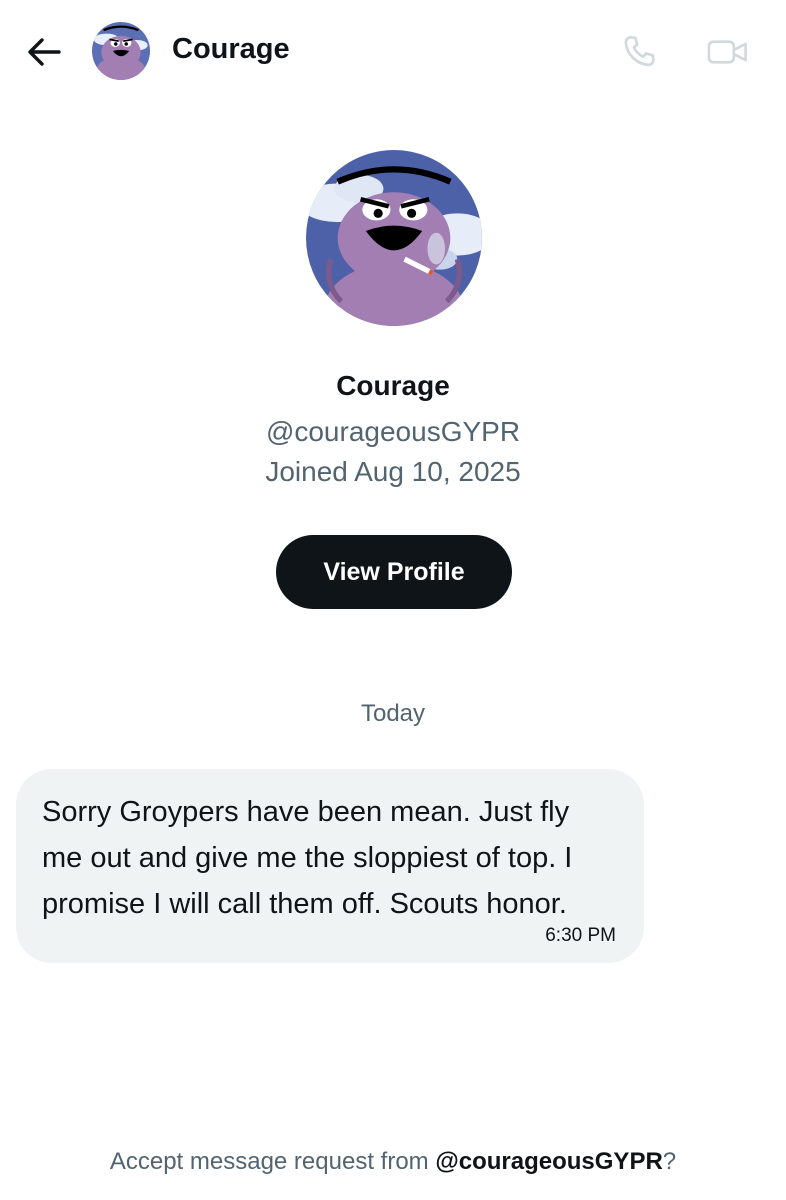  I want to click on header-contact-name: Courage, so click(231, 49).